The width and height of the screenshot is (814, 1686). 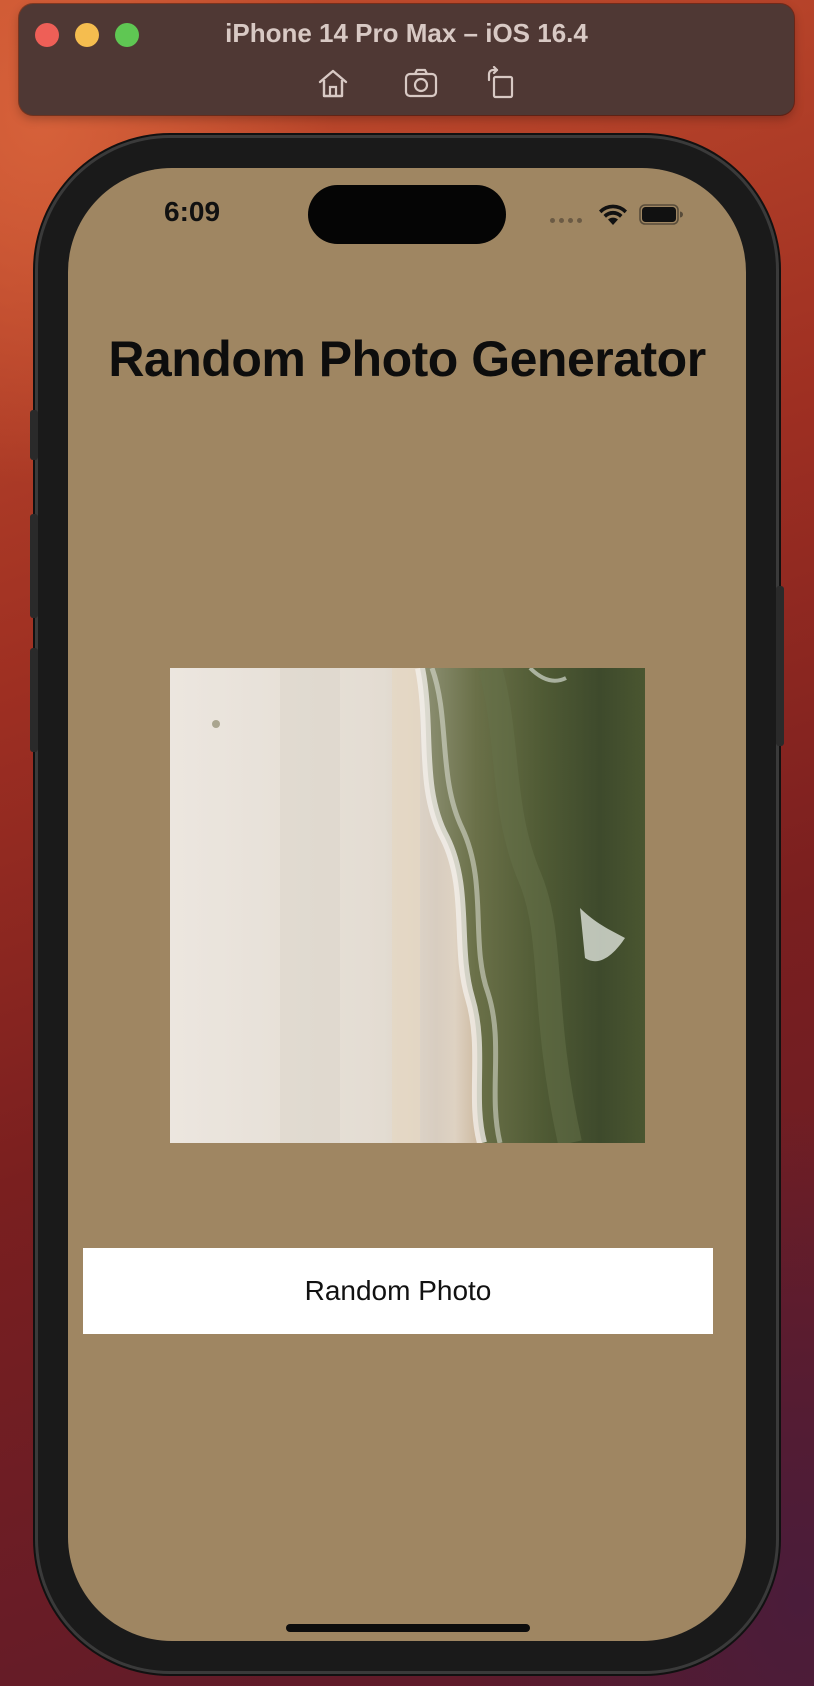 I want to click on home-indicator, so click(x=408, y=1628).